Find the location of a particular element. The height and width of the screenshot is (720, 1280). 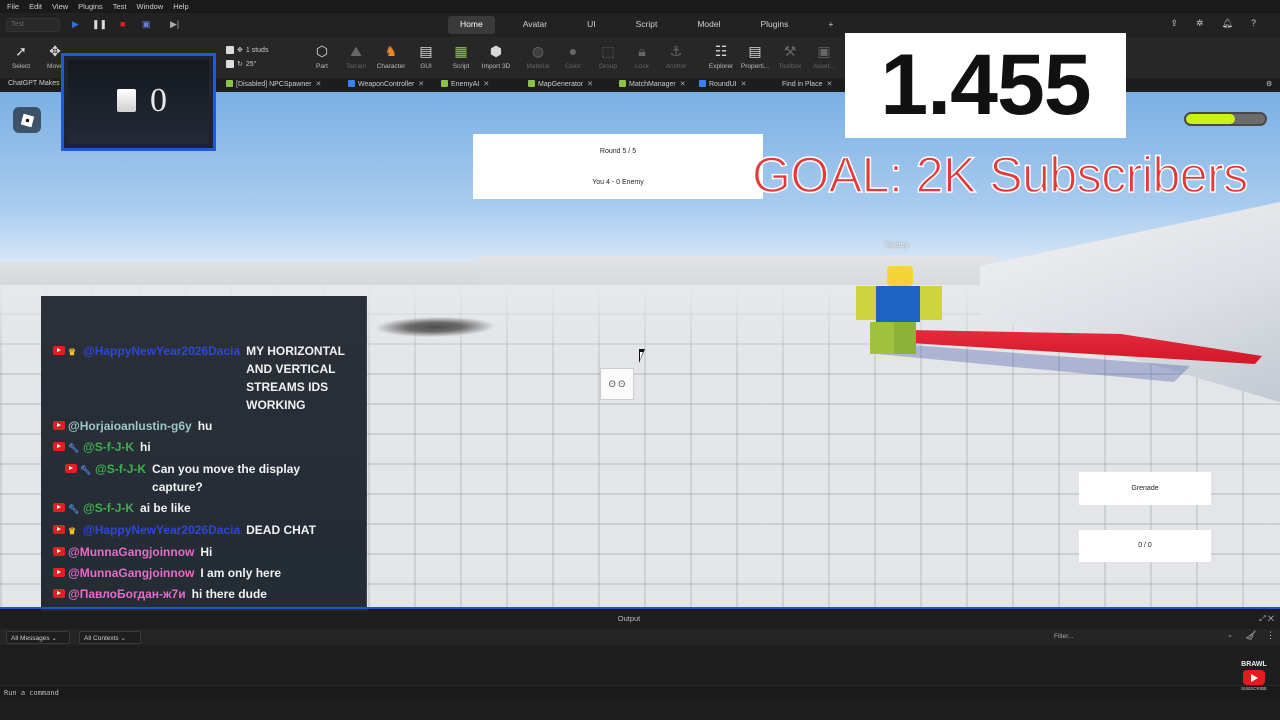

tab-ui: UI is located at coordinates (591, 25).